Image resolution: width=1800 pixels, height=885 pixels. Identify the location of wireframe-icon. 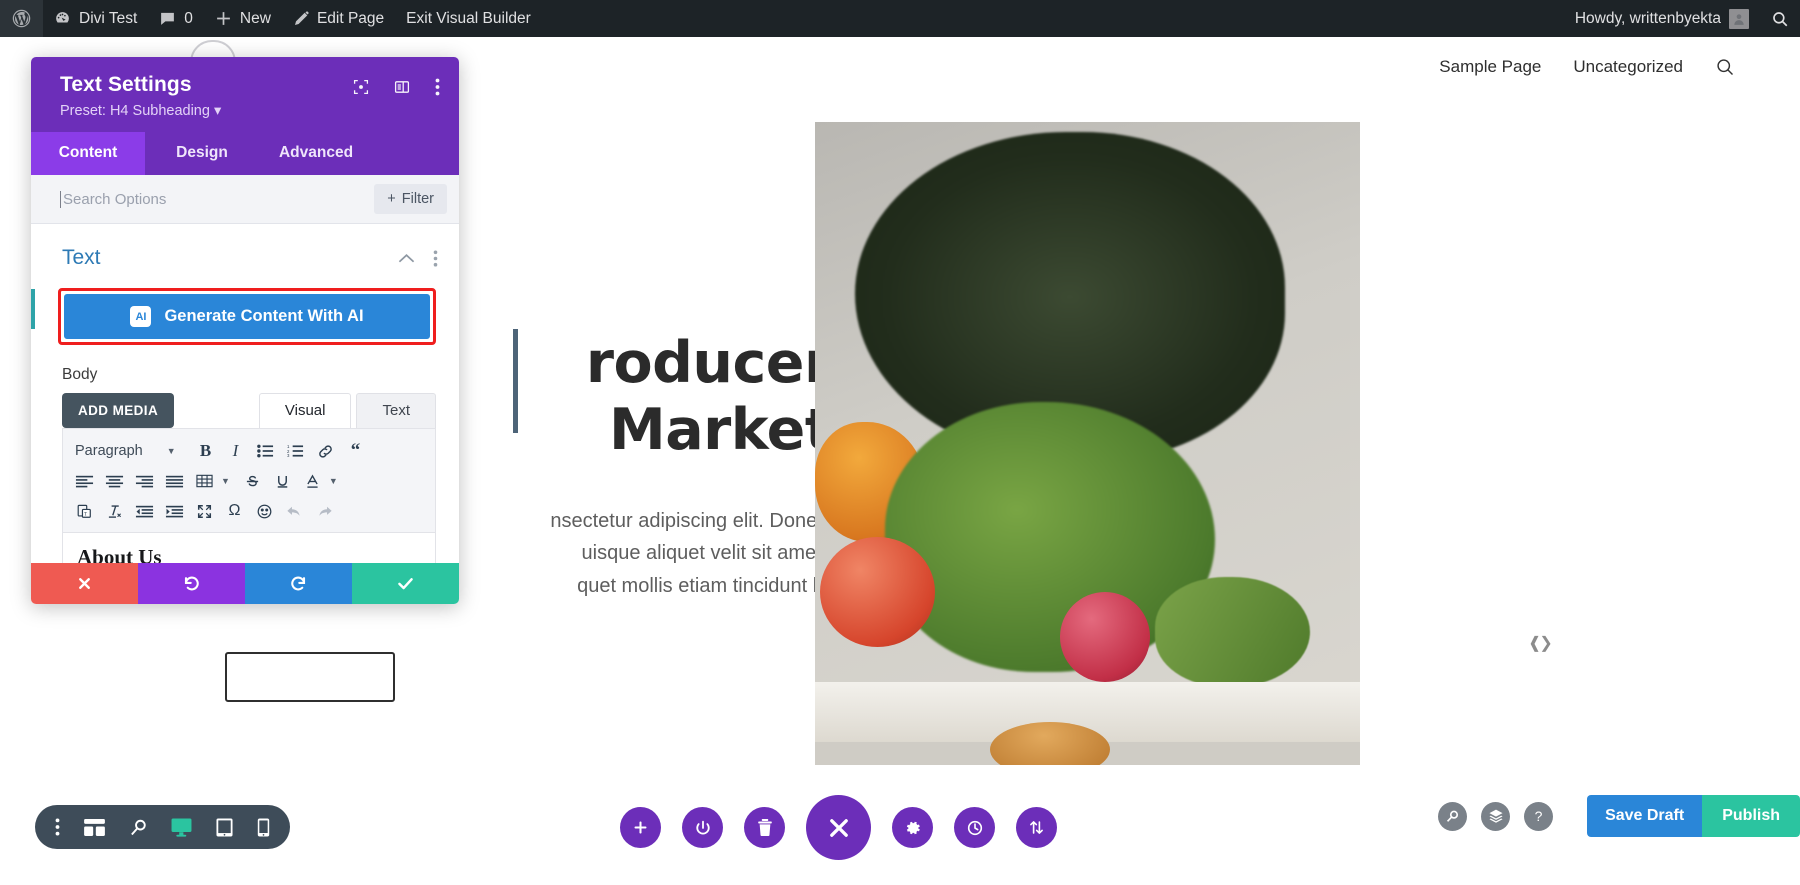
(94, 827).